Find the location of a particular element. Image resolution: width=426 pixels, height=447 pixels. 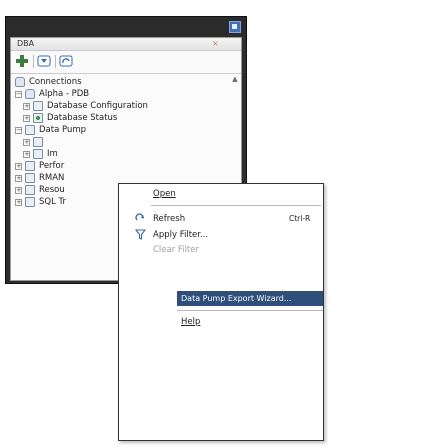

tree-item-label: Database Status is located at coordinates (82, 118).